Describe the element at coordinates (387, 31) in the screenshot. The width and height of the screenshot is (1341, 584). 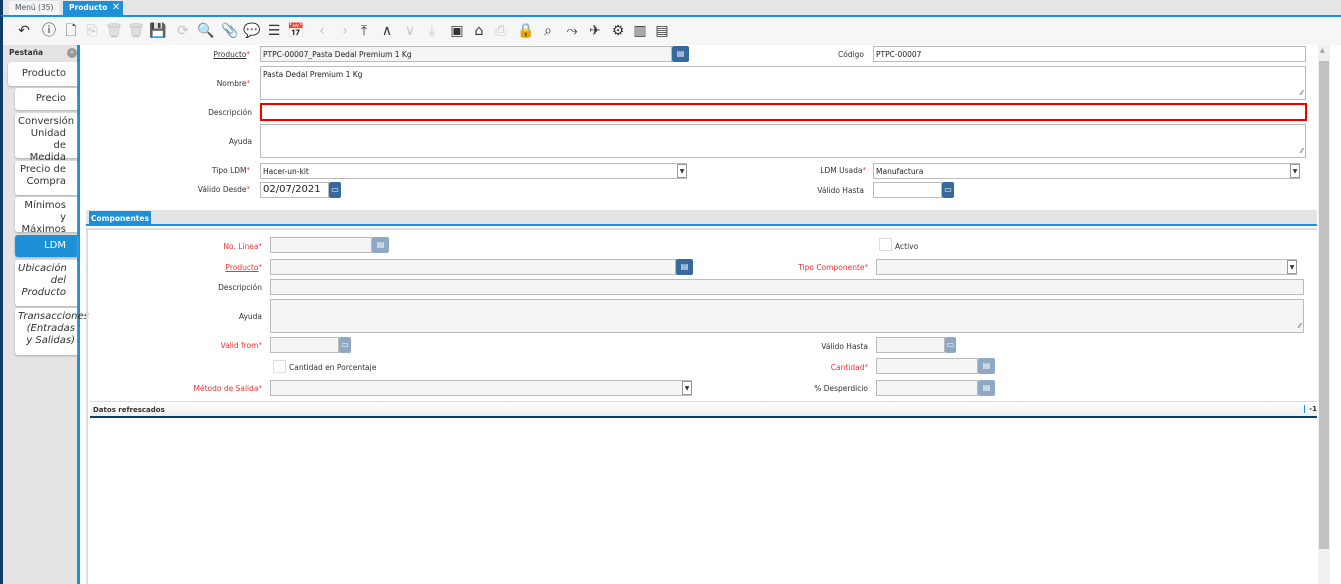
I see `parent-record-icon: ∧` at that location.